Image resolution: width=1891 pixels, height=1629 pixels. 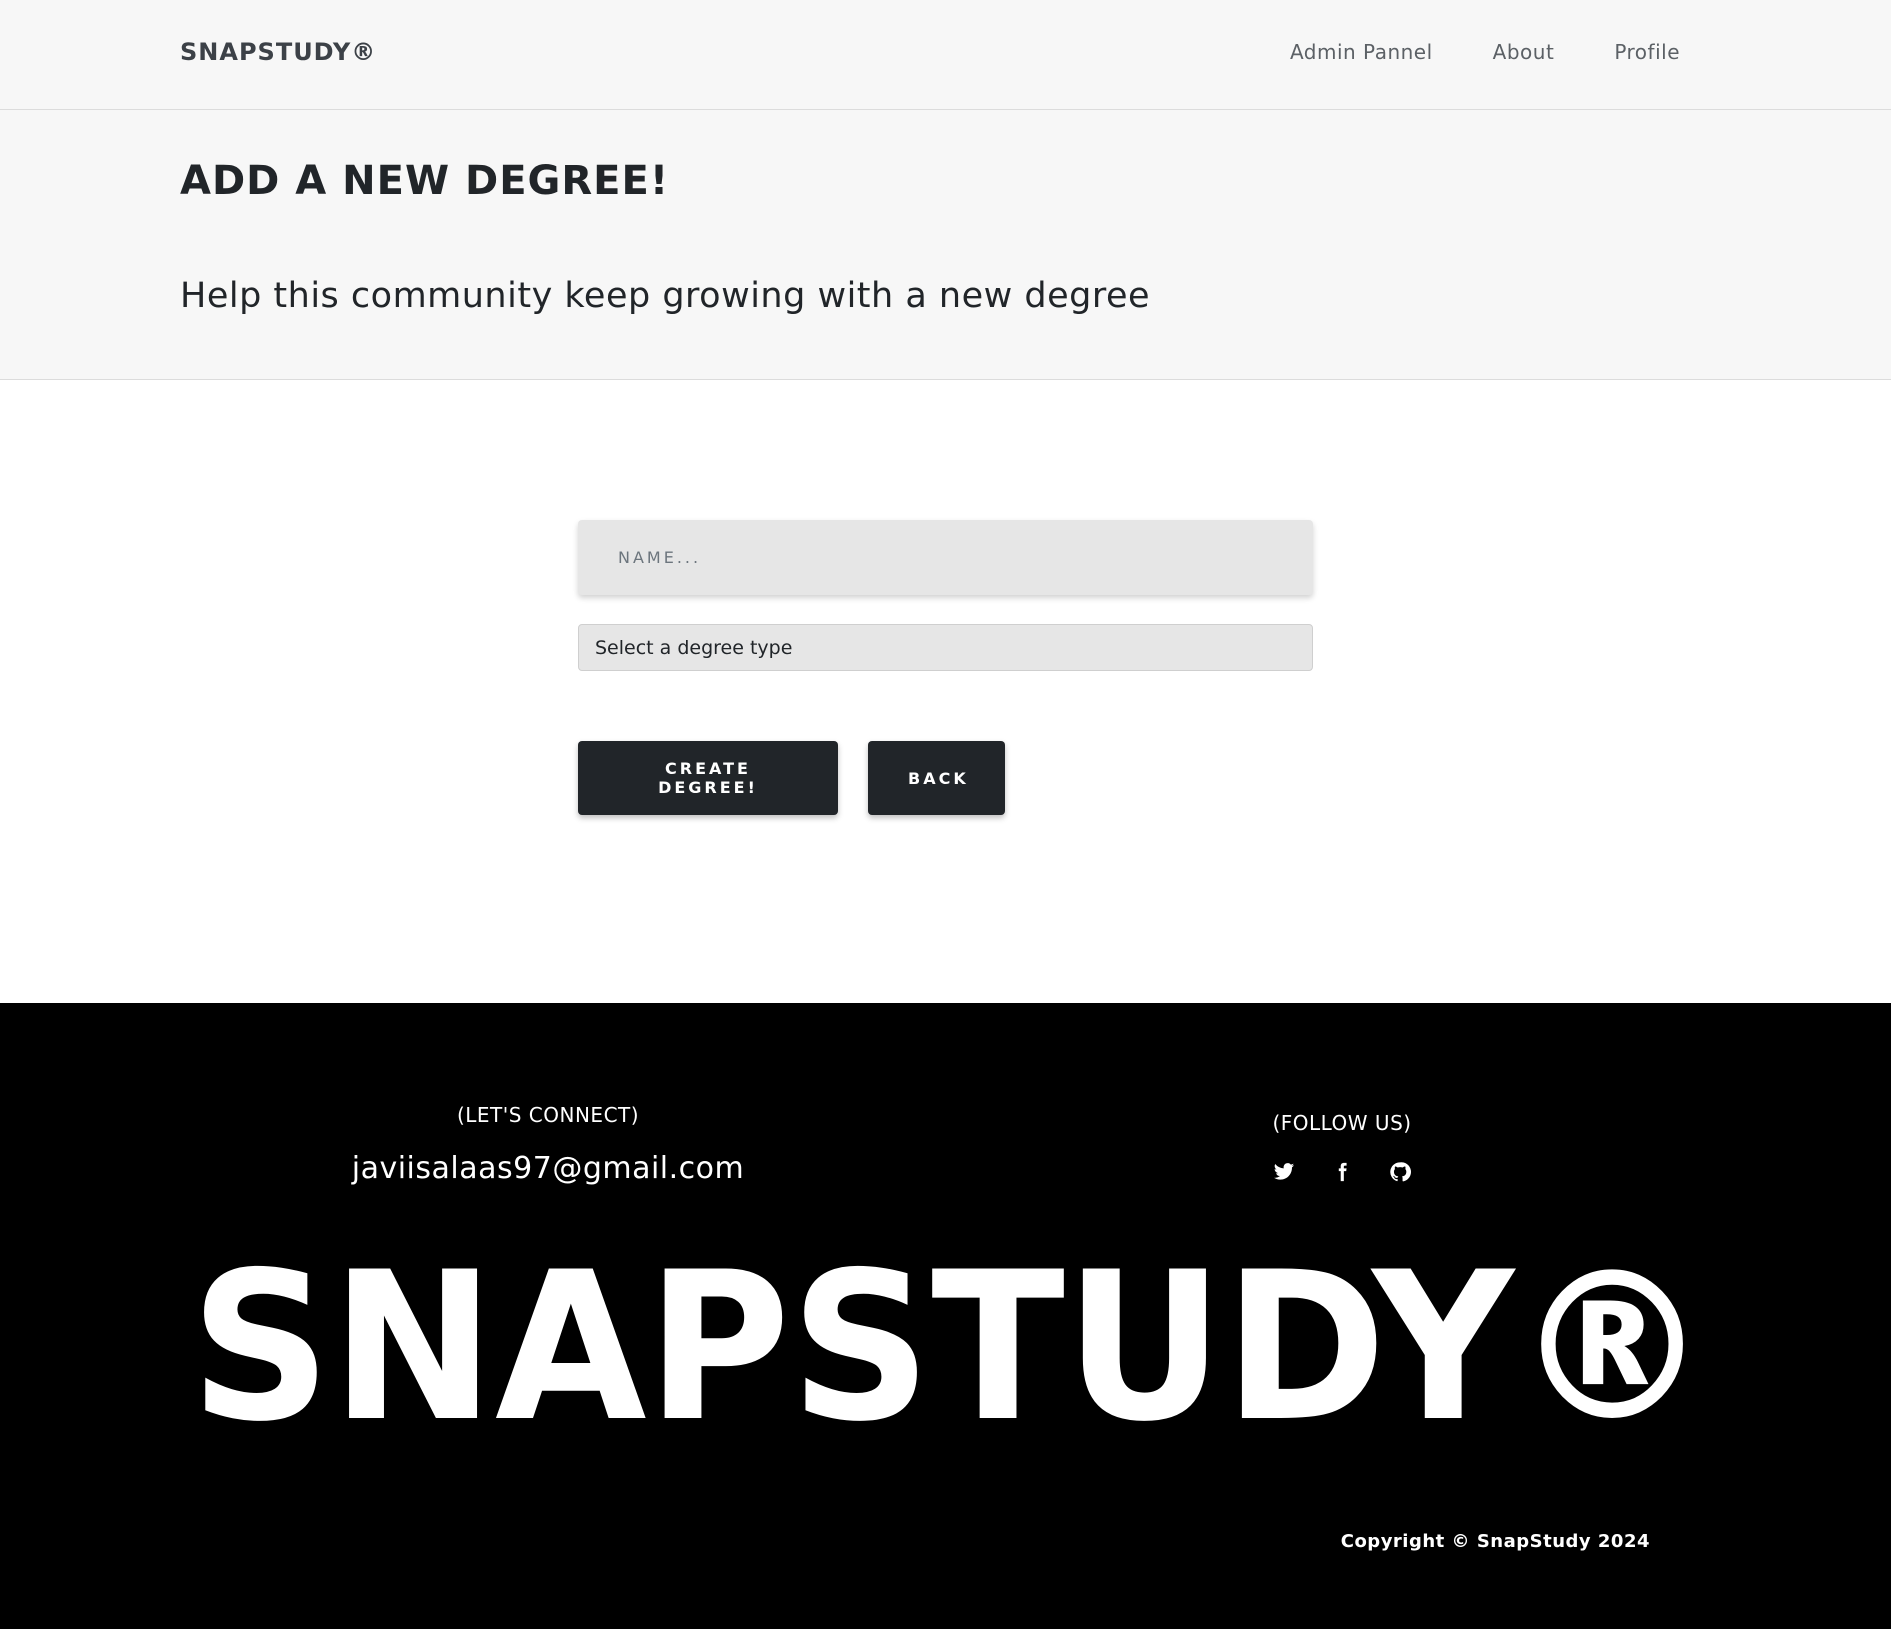 I want to click on github-icon, so click(x=1400, y=1172).